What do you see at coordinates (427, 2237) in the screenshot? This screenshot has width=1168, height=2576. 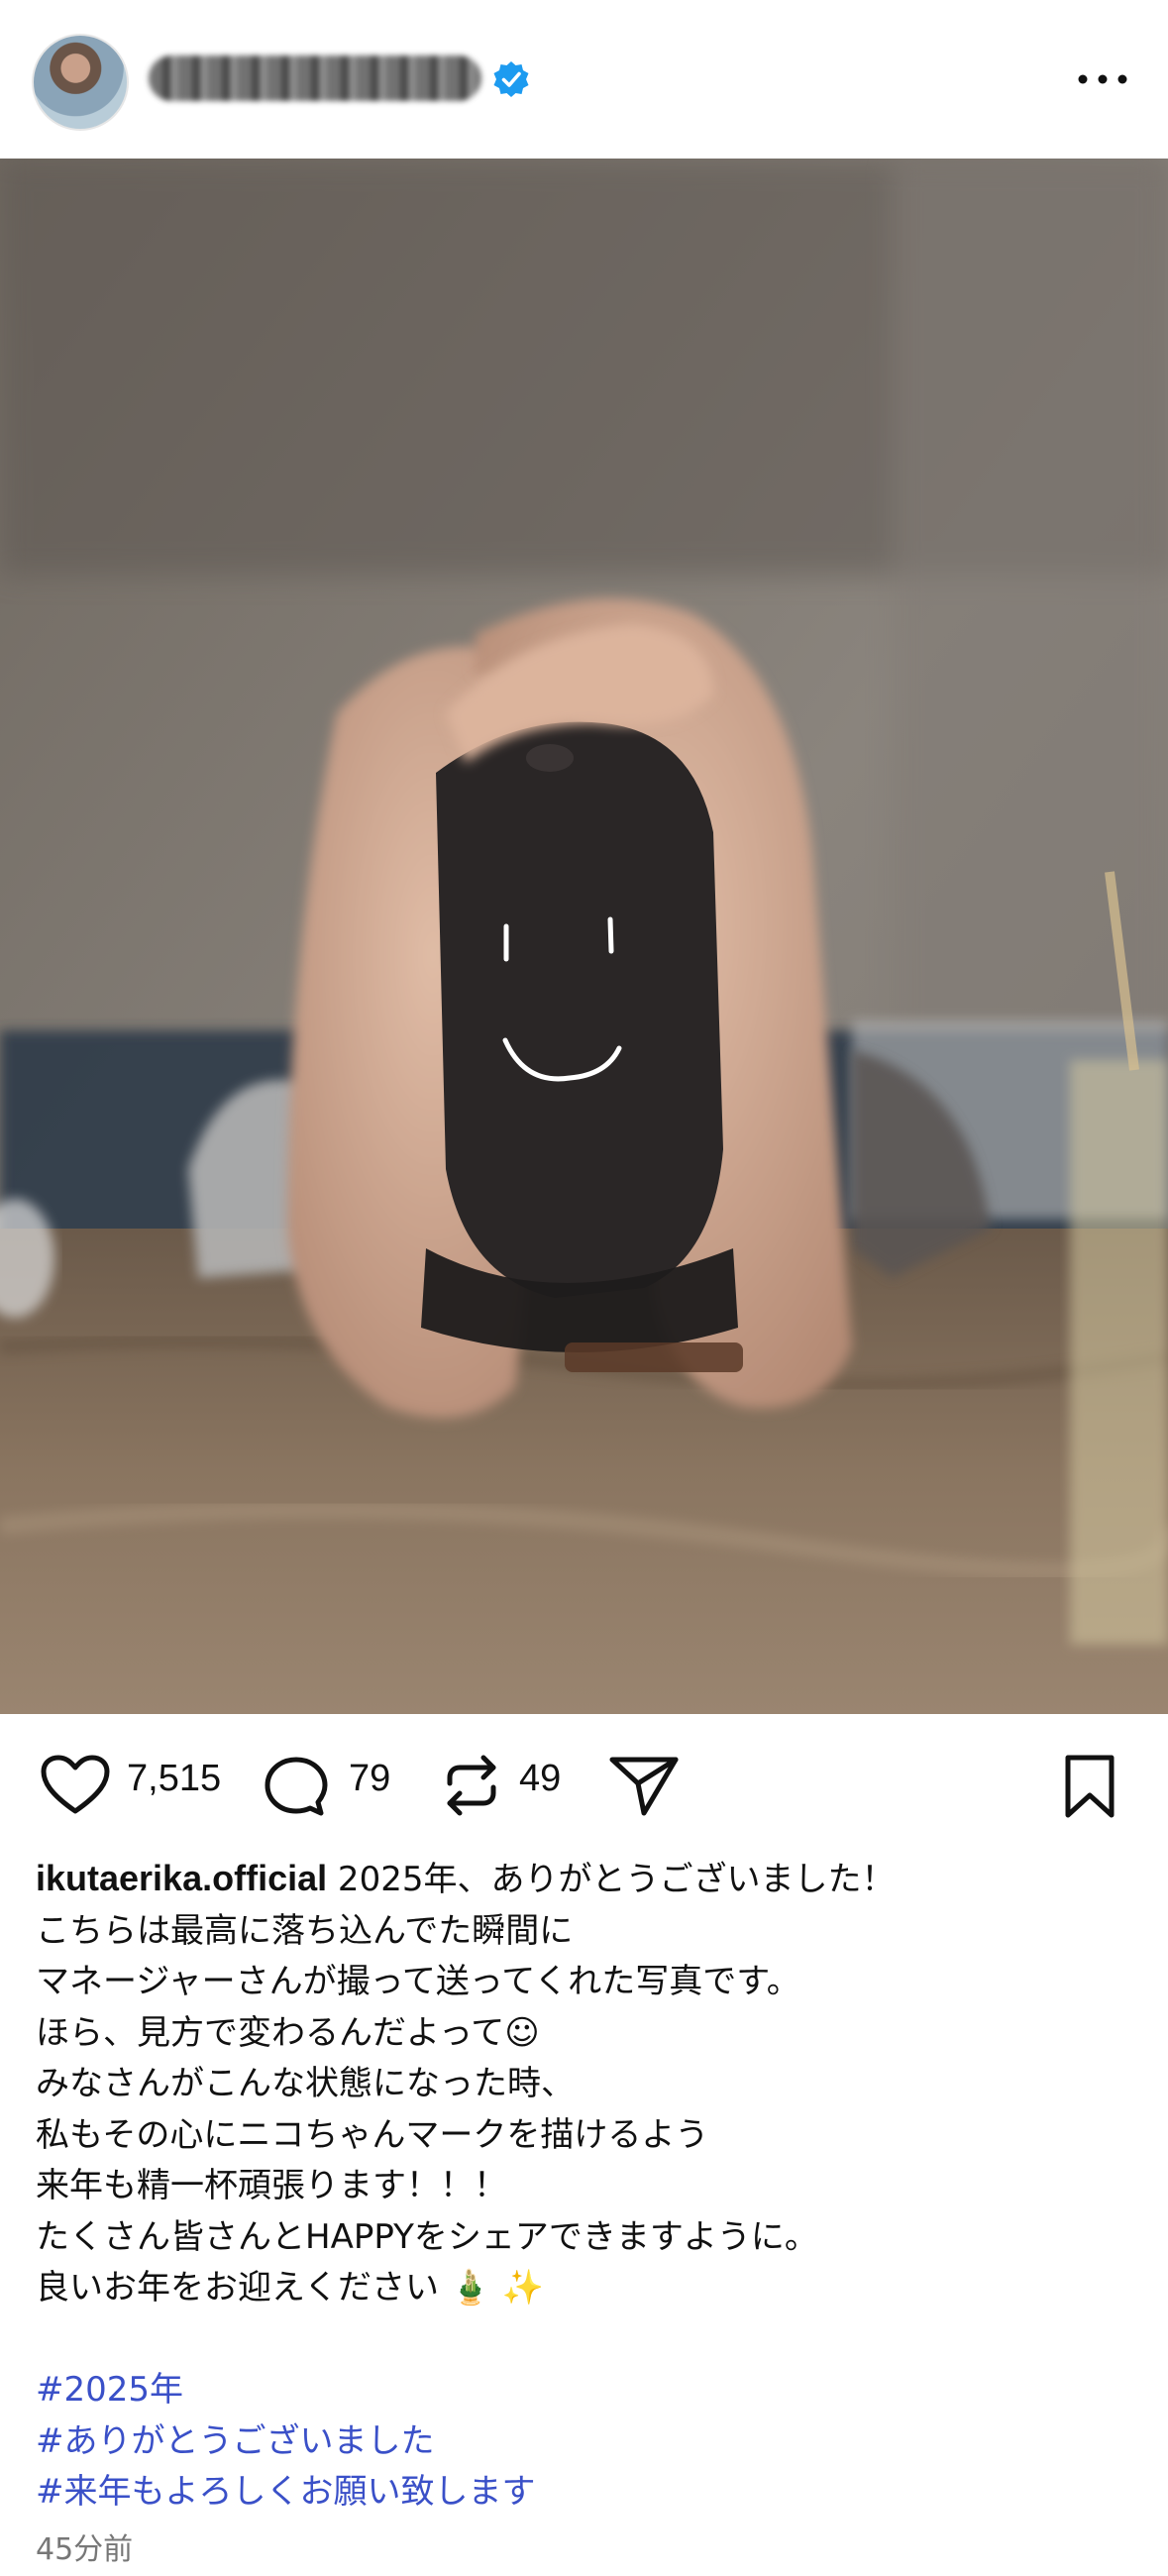 I see `caption-line: たくさん皆さんとHAPPYをシェアできますように。` at bounding box center [427, 2237].